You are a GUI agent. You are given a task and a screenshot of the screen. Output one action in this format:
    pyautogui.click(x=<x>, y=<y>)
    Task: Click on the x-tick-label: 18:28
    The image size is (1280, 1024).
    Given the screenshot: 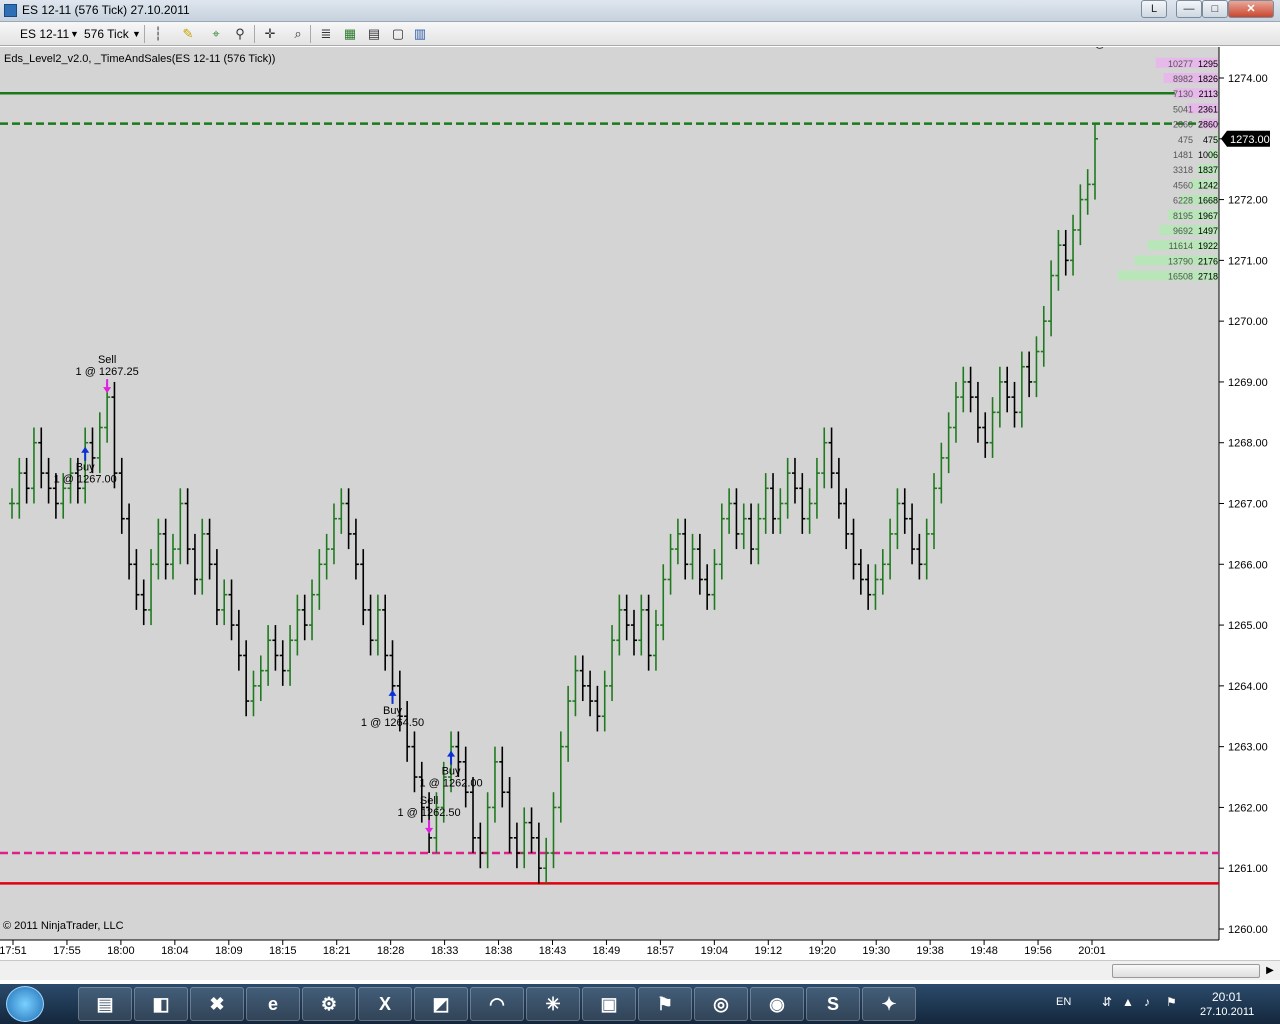 What is the action you would take?
    pyautogui.click(x=391, y=951)
    